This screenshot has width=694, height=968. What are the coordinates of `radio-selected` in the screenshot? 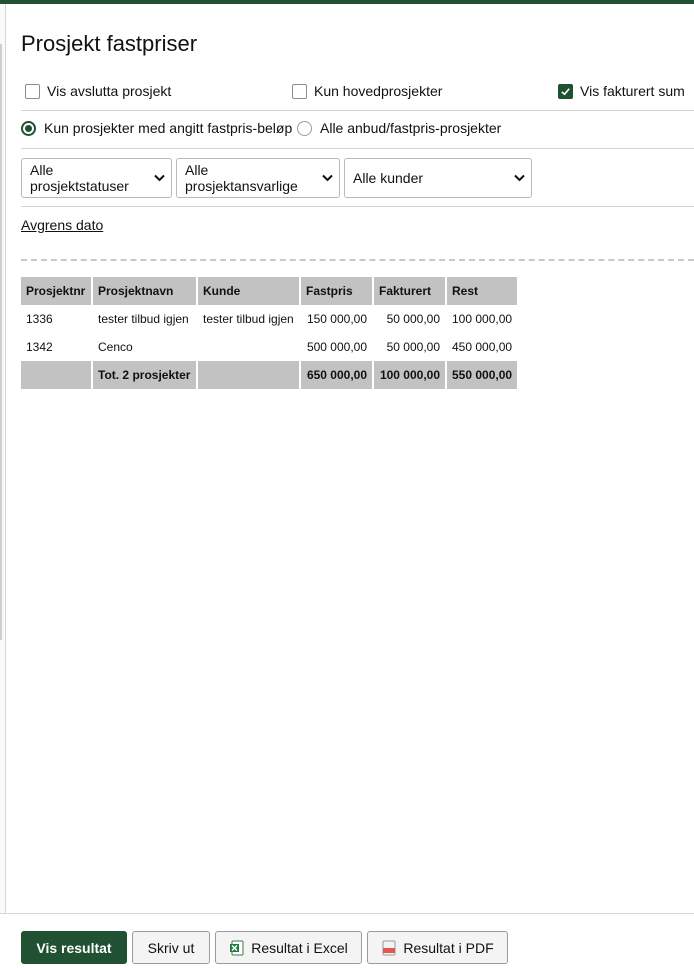 It's located at (28, 128).